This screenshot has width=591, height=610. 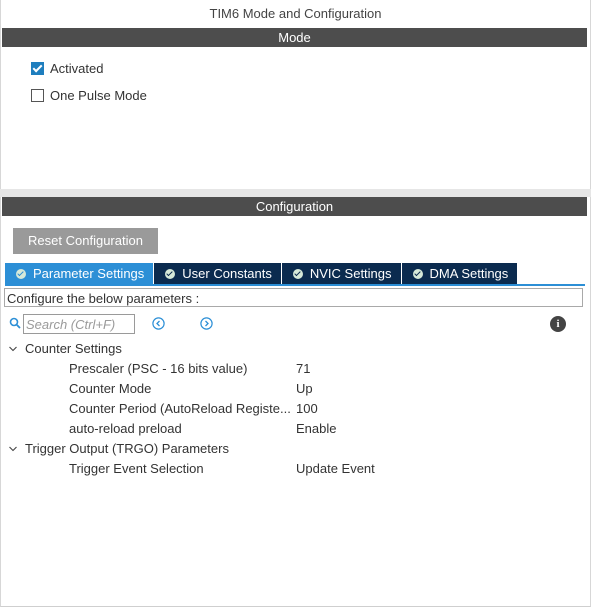 What do you see at coordinates (77, 68) in the screenshot?
I see `activated-label: Activated` at bounding box center [77, 68].